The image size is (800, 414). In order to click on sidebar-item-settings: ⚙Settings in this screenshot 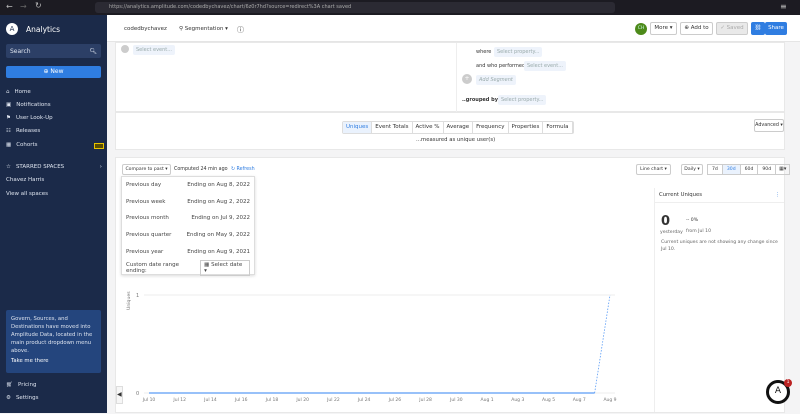, I will do `click(22, 398)`.